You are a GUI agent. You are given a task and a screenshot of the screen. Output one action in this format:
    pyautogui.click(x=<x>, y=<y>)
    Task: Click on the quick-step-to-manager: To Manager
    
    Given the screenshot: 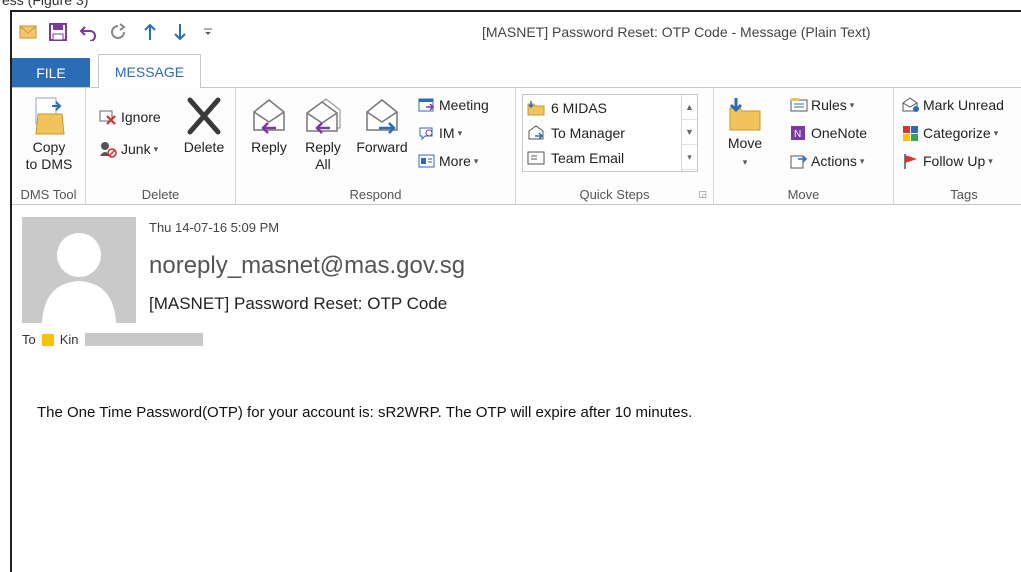 What is the action you would take?
    pyautogui.click(x=576, y=133)
    